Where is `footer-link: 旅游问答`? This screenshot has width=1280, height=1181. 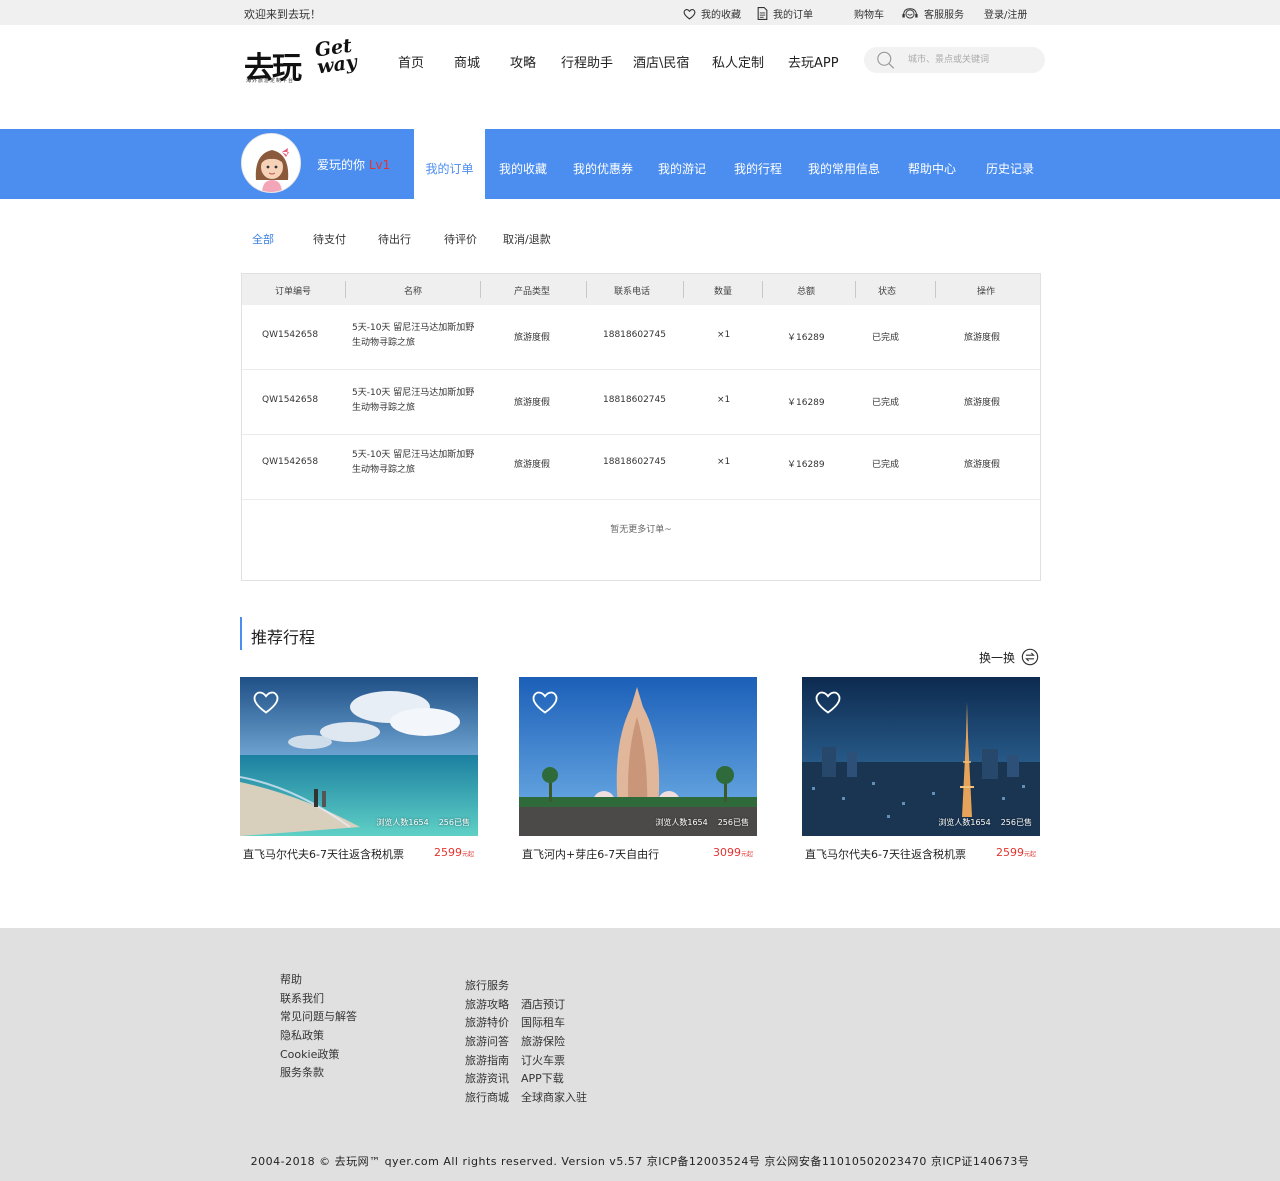
footer-link: 旅游问答 is located at coordinates (493, 1041).